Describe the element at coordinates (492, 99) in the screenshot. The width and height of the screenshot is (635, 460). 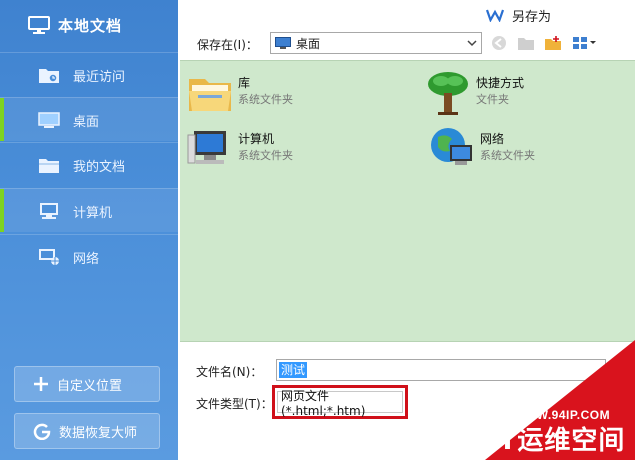
I see `file-type: 文件夹` at that location.